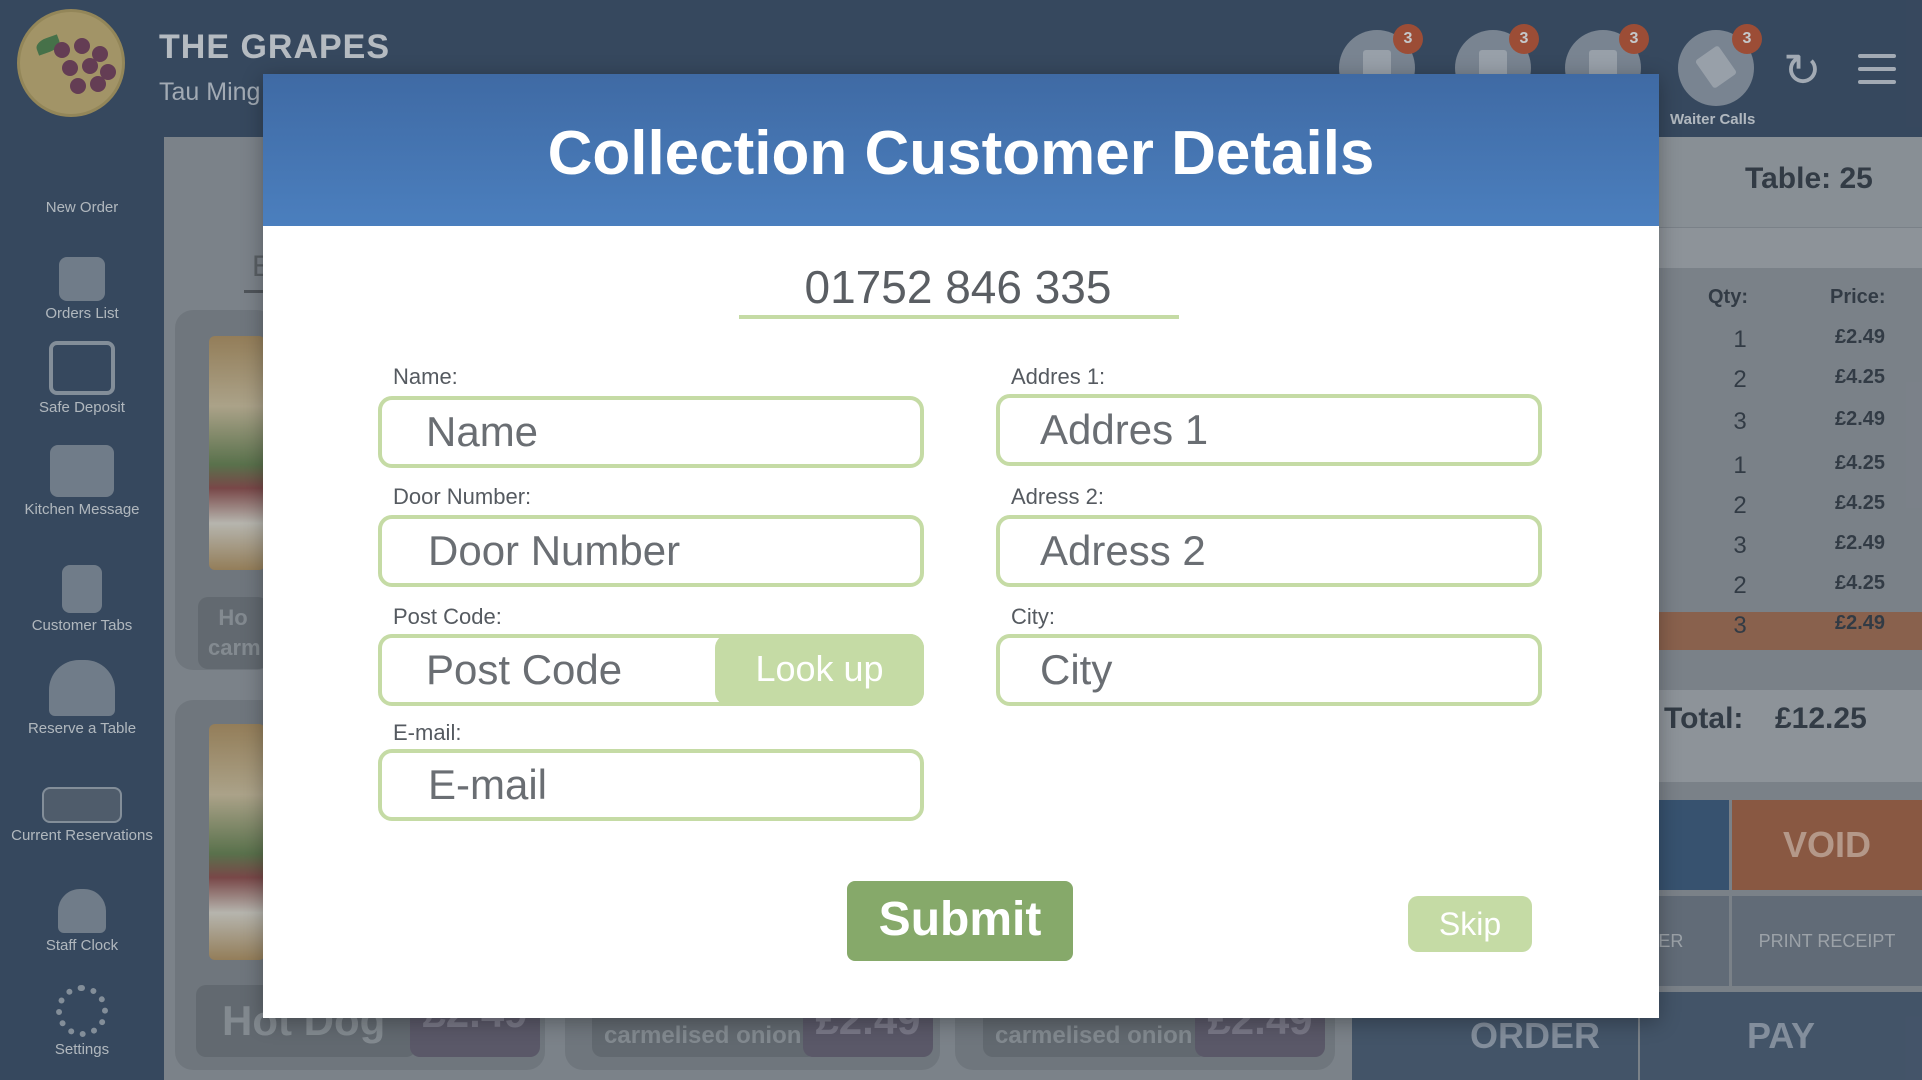 The image size is (1922, 1080). Describe the element at coordinates (82, 368) in the screenshot. I see `safe-icon` at that location.